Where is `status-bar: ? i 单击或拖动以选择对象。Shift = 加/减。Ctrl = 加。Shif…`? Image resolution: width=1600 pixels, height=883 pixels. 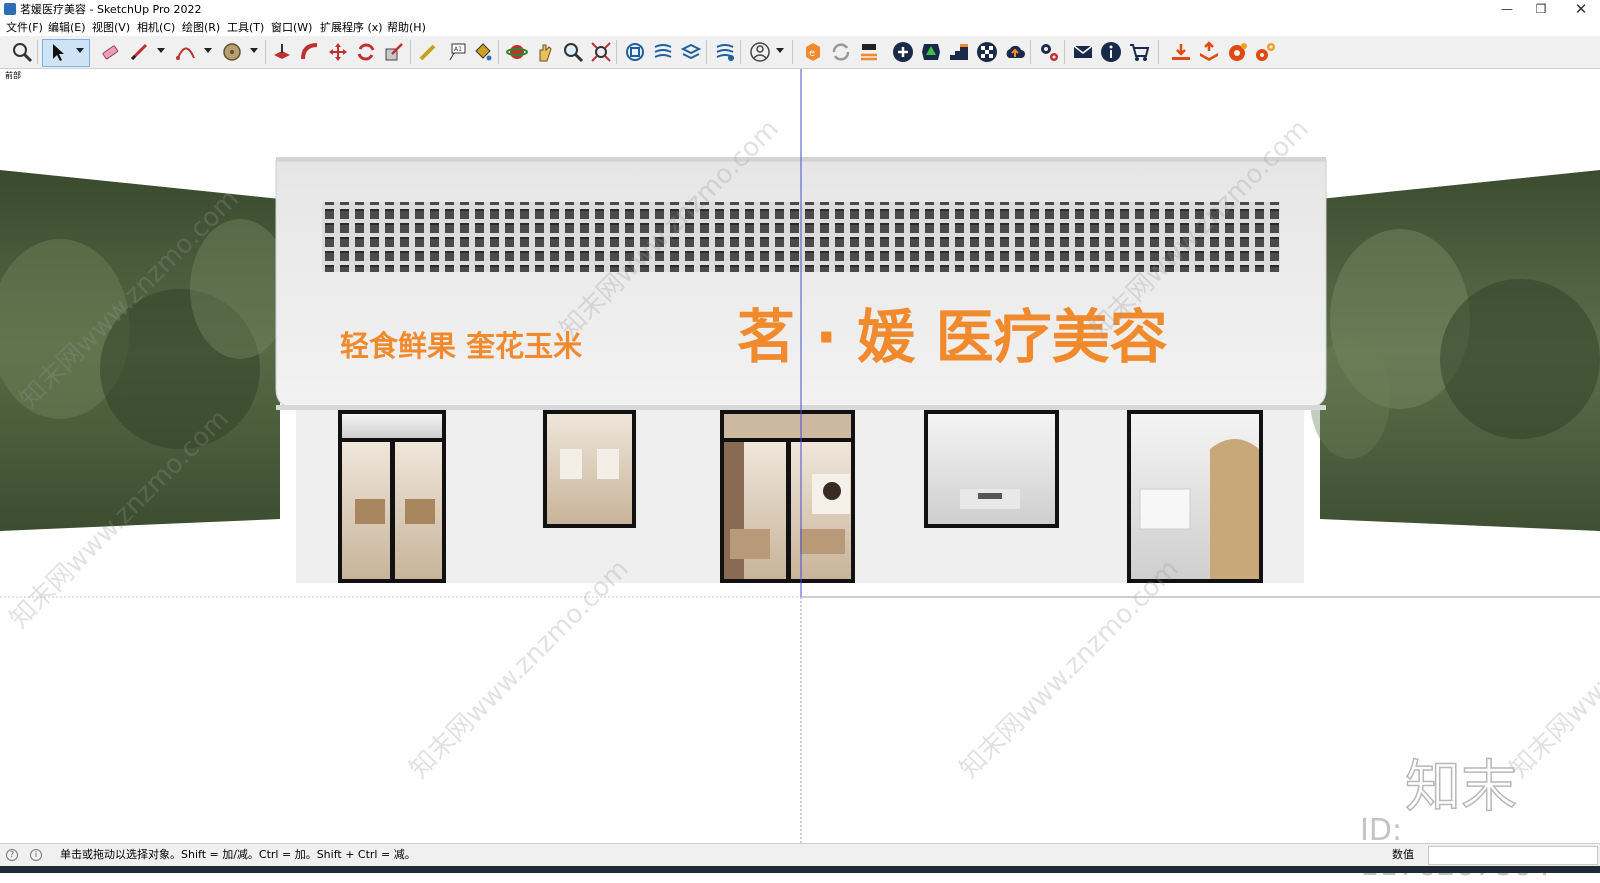
status-bar: ? i 单击或拖动以选择对象。Shift = 加/减。Ctrl = 加。Shif… is located at coordinates (800, 854).